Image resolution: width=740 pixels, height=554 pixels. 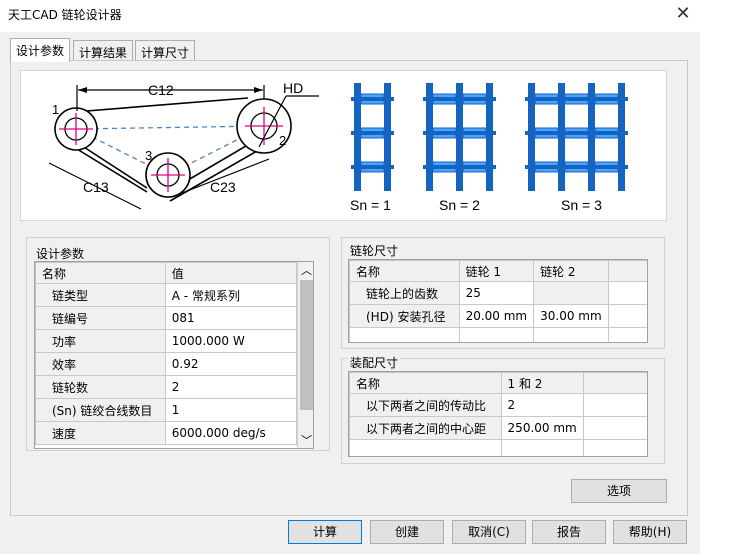 What do you see at coordinates (542, 405) in the screenshot?
I see `cell-value: 2` at bounding box center [542, 405].